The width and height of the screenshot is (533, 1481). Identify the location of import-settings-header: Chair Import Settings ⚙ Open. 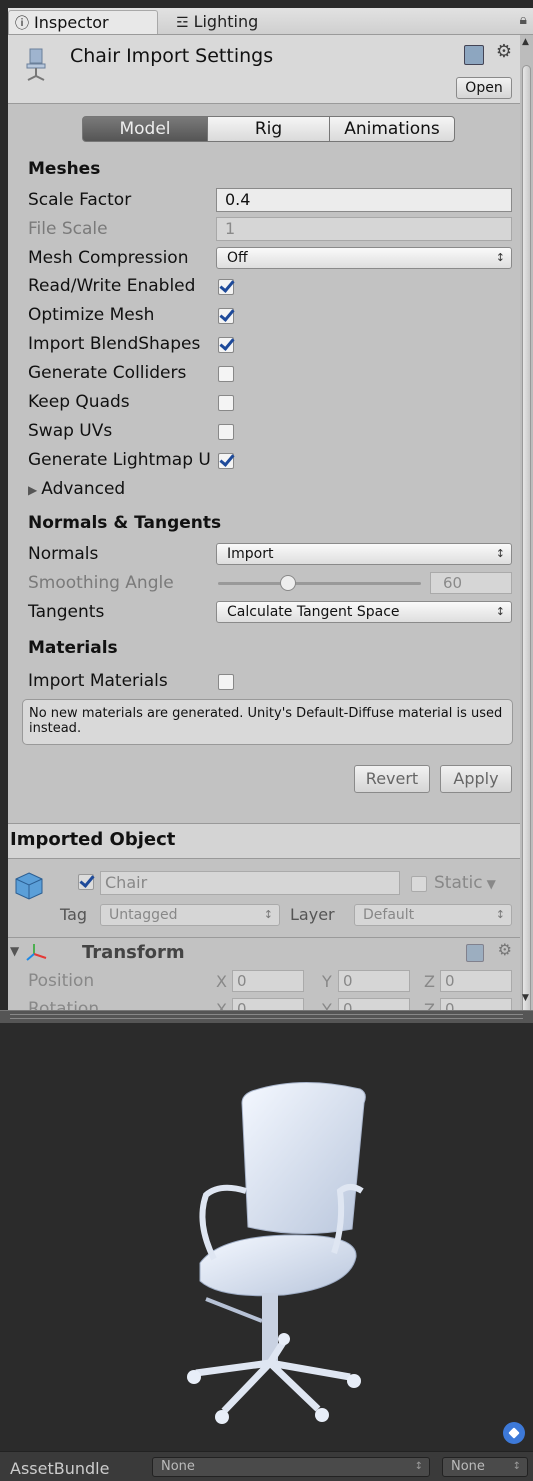
(264, 69).